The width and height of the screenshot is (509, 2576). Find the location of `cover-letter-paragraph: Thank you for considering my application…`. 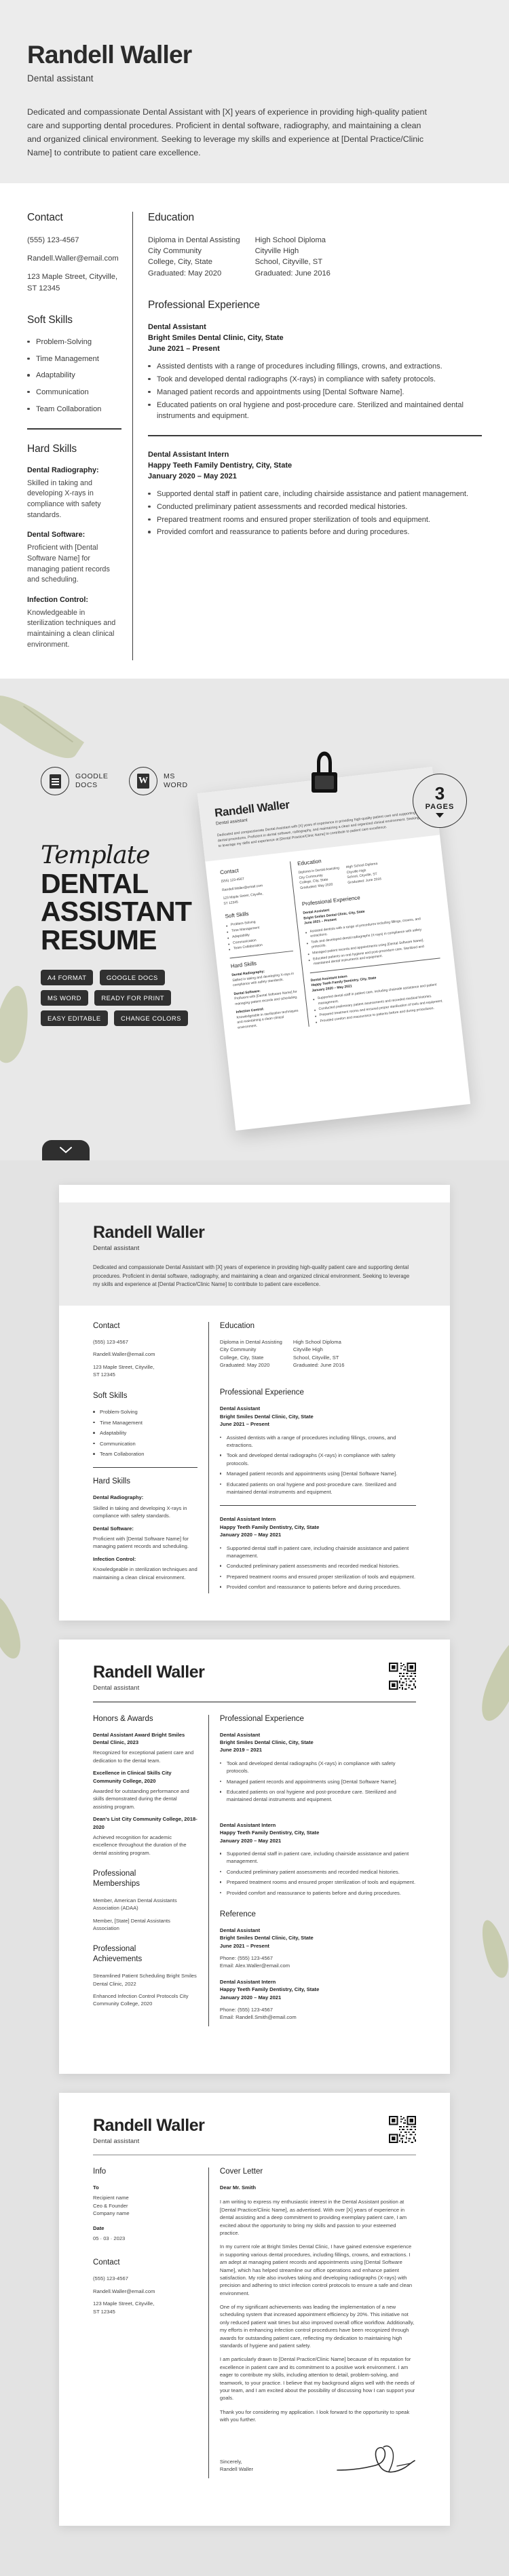

cover-letter-paragraph: Thank you for considering my application… is located at coordinates (314, 2416).